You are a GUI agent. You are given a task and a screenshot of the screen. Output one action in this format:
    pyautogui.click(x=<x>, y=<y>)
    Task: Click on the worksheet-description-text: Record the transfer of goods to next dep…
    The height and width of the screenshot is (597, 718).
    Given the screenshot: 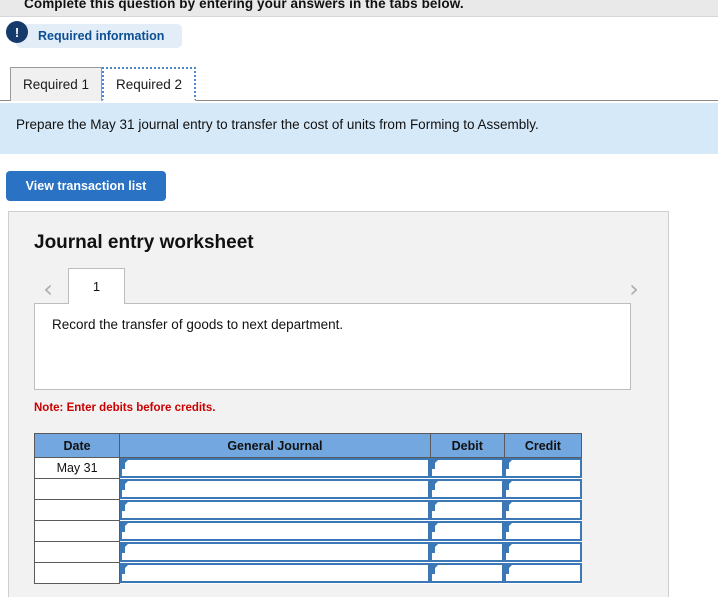 What is the action you would take?
    pyautogui.click(x=198, y=324)
    